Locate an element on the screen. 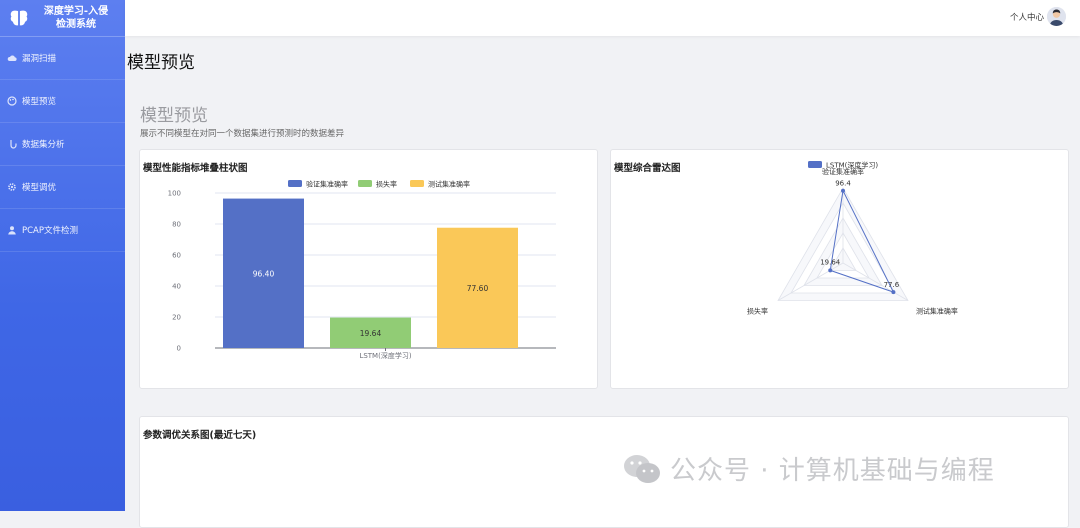 Image resolution: width=1080 pixels, height=528 pixels. sidebar-item-model-preview: 模型预览 is located at coordinates (62, 101).